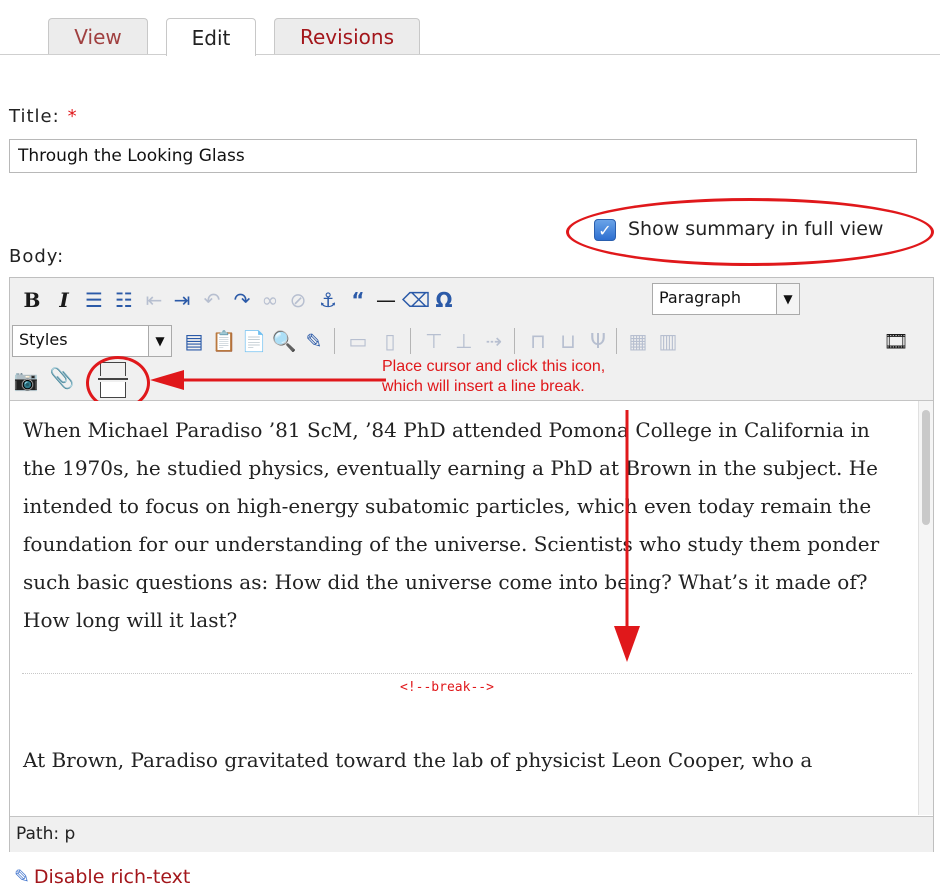 The height and width of the screenshot is (893, 940). Describe the element at coordinates (638, 341) in the screenshot. I see `table-icon: ▦` at that location.